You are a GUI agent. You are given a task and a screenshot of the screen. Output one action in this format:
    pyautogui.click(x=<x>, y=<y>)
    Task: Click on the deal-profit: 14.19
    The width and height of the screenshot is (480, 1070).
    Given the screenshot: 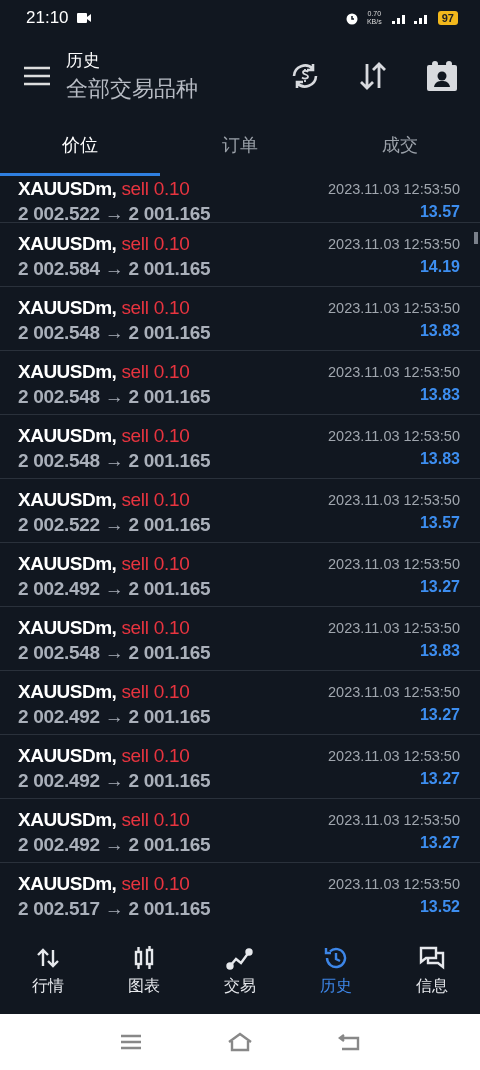 What is the action you would take?
    pyautogui.click(x=439, y=267)
    